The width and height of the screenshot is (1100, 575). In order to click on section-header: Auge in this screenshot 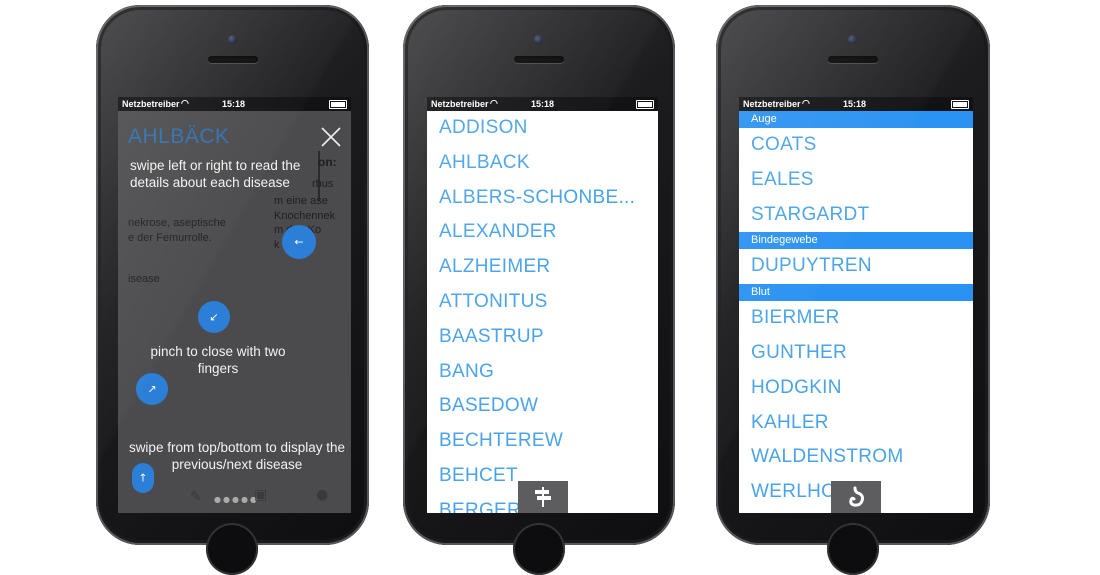, I will do `click(856, 119)`.